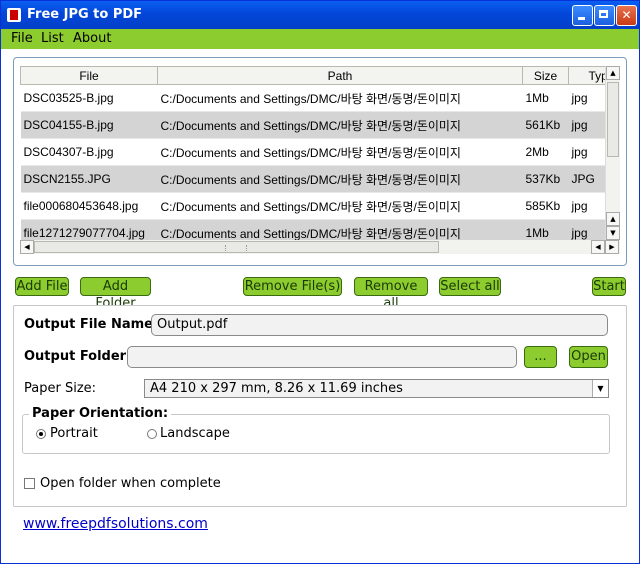 The image size is (640, 564). Describe the element at coordinates (391, 294) in the screenshot. I see `remove-all-button: Remove all` at that location.